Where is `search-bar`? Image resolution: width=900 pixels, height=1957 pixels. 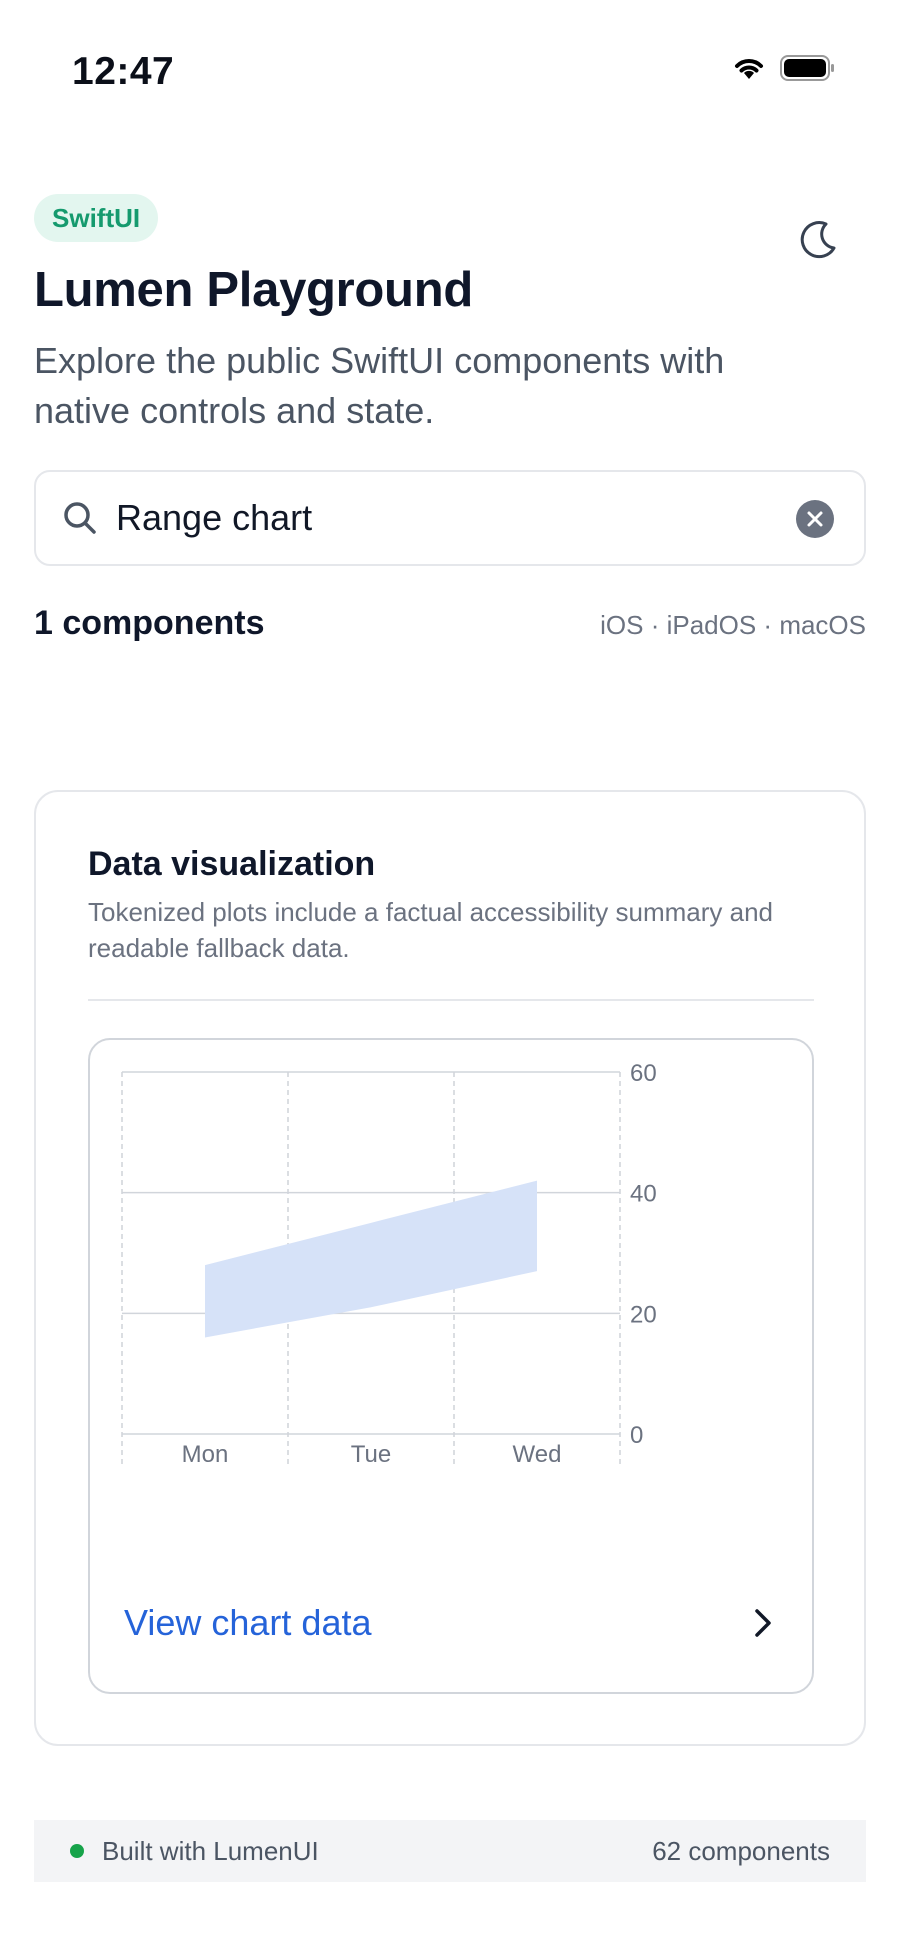
search-bar is located at coordinates (450, 518).